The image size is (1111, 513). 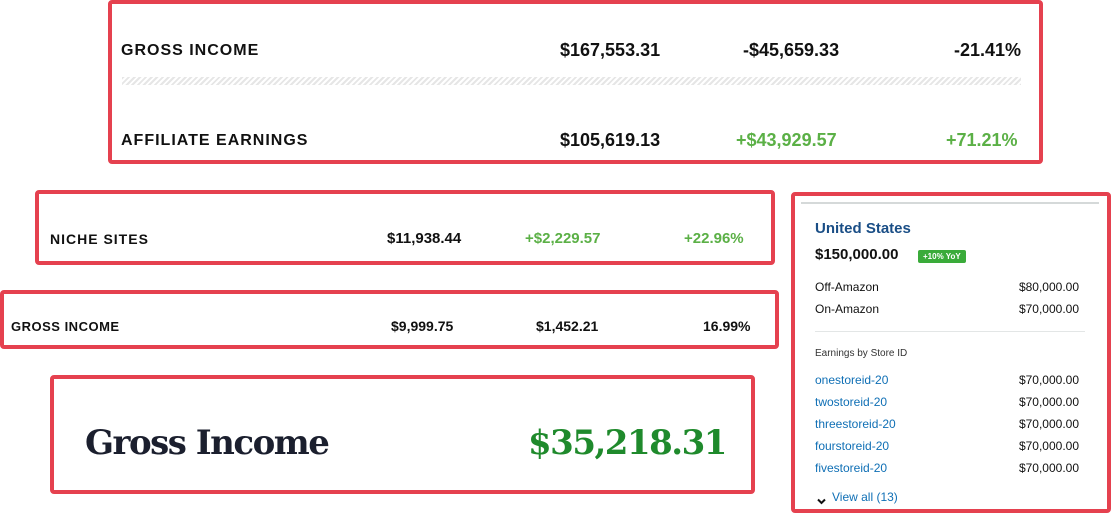 I want to click on breakdown-value: $70,000.00, so click(x=1048, y=309).